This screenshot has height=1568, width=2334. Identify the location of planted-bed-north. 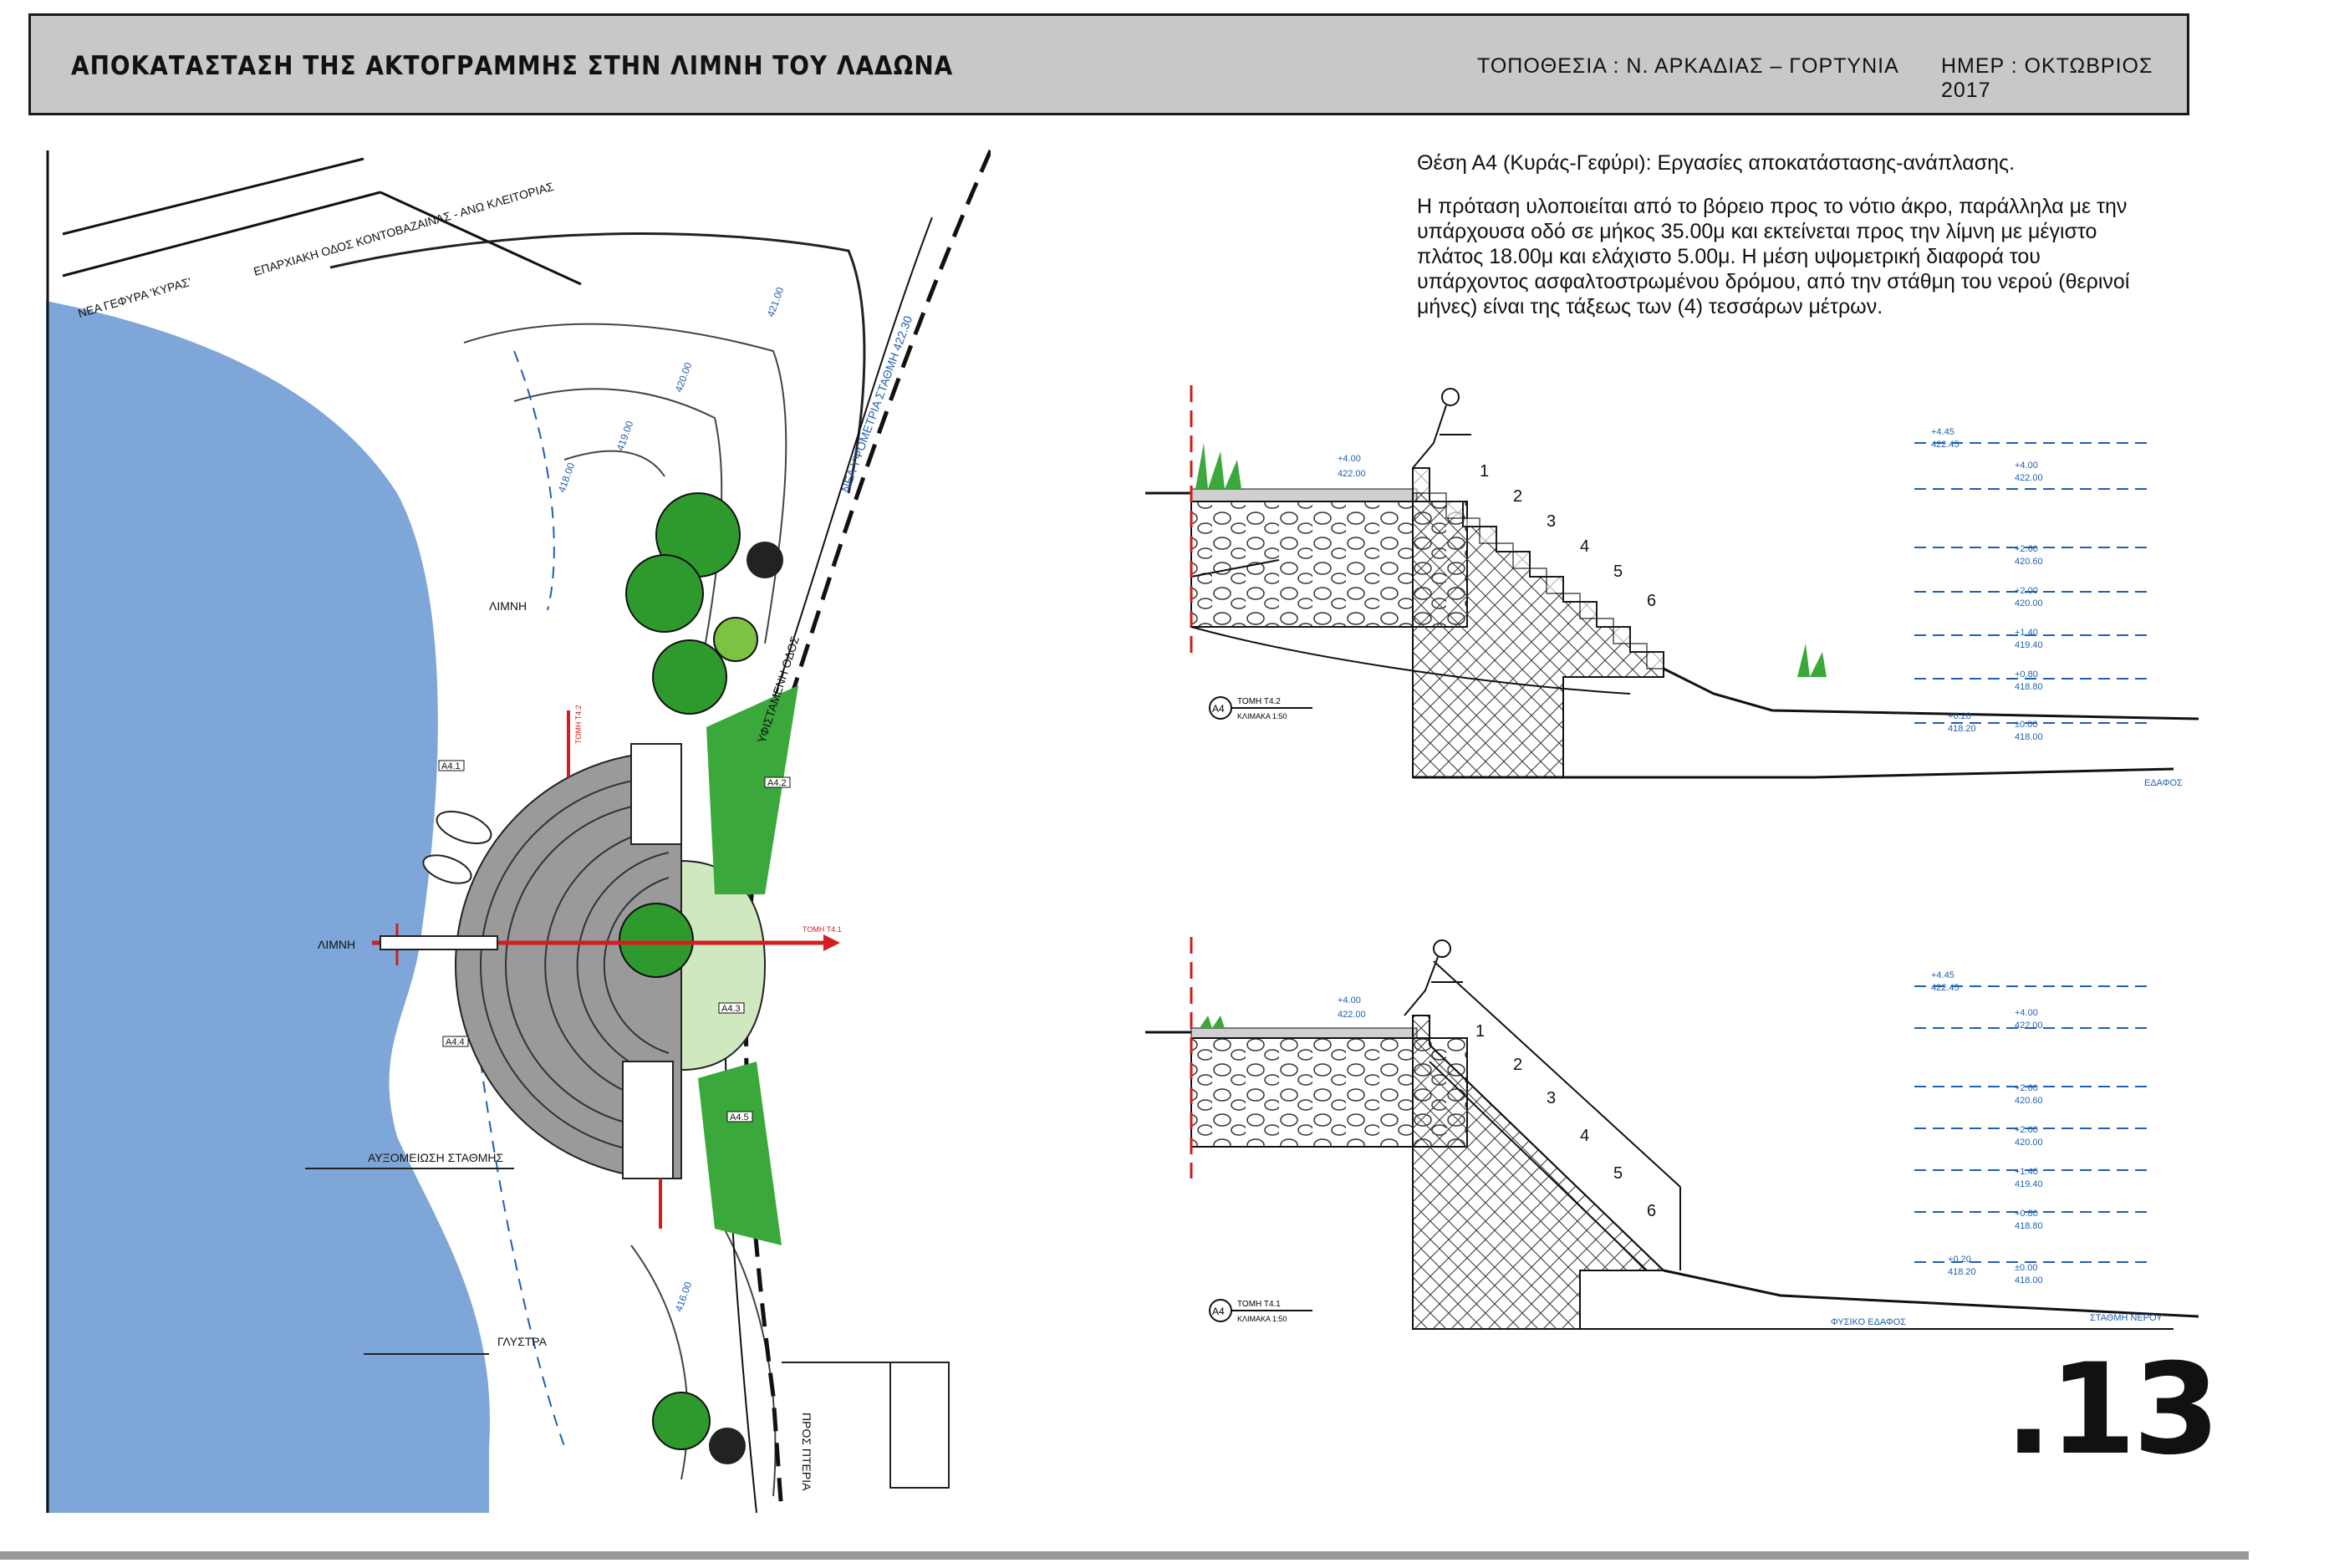
(752, 789).